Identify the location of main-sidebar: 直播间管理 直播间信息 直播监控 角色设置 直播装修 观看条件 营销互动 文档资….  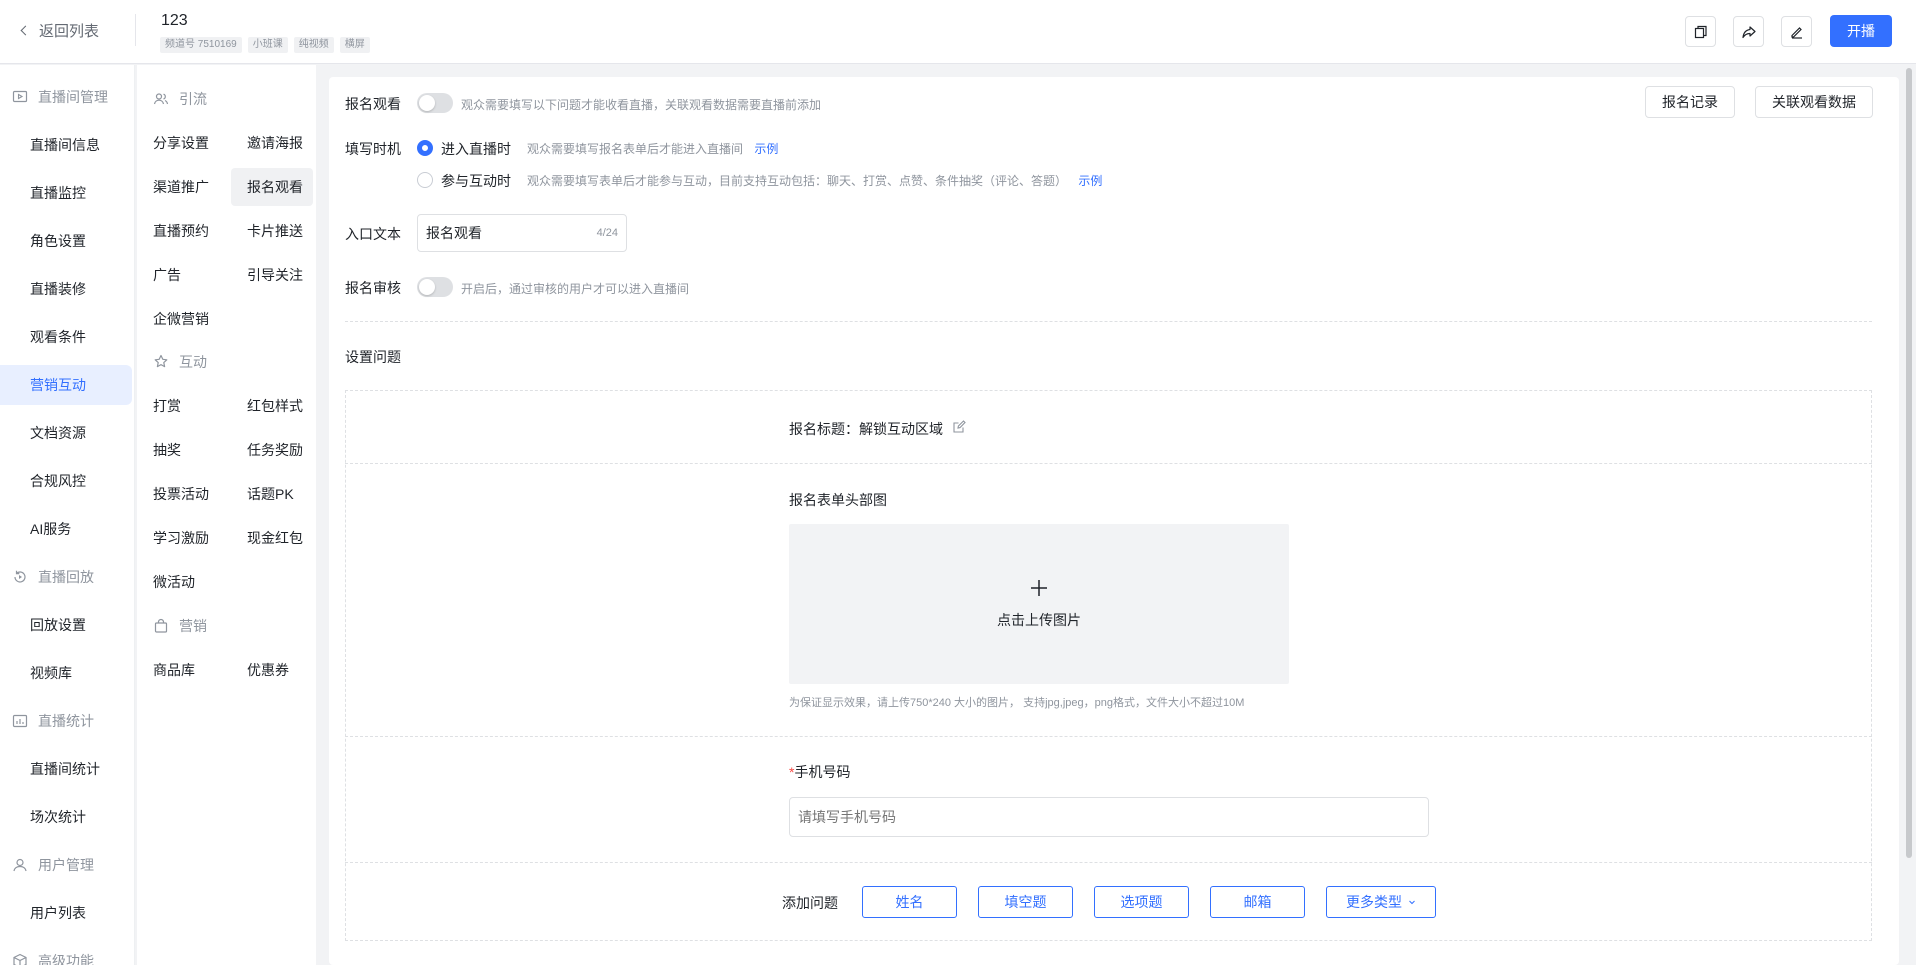
(67, 515).